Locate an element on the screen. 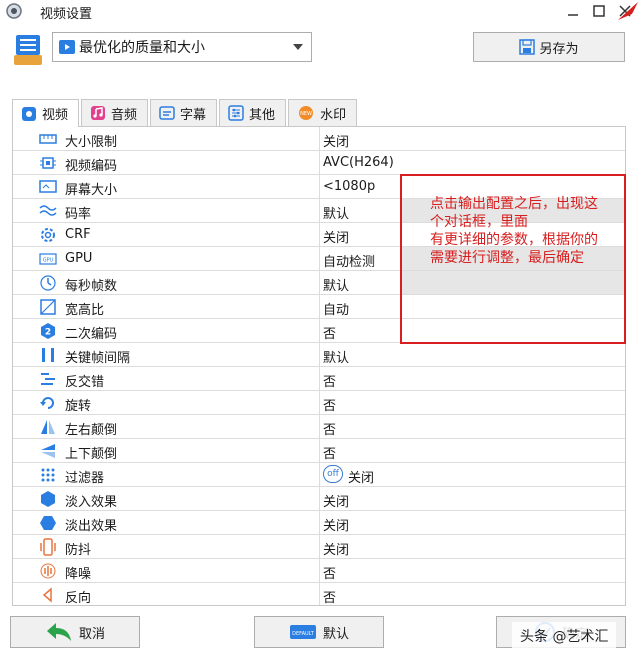 Image resolution: width=640 pixels, height=662 pixels. screen-icon is located at coordinates (48, 186).